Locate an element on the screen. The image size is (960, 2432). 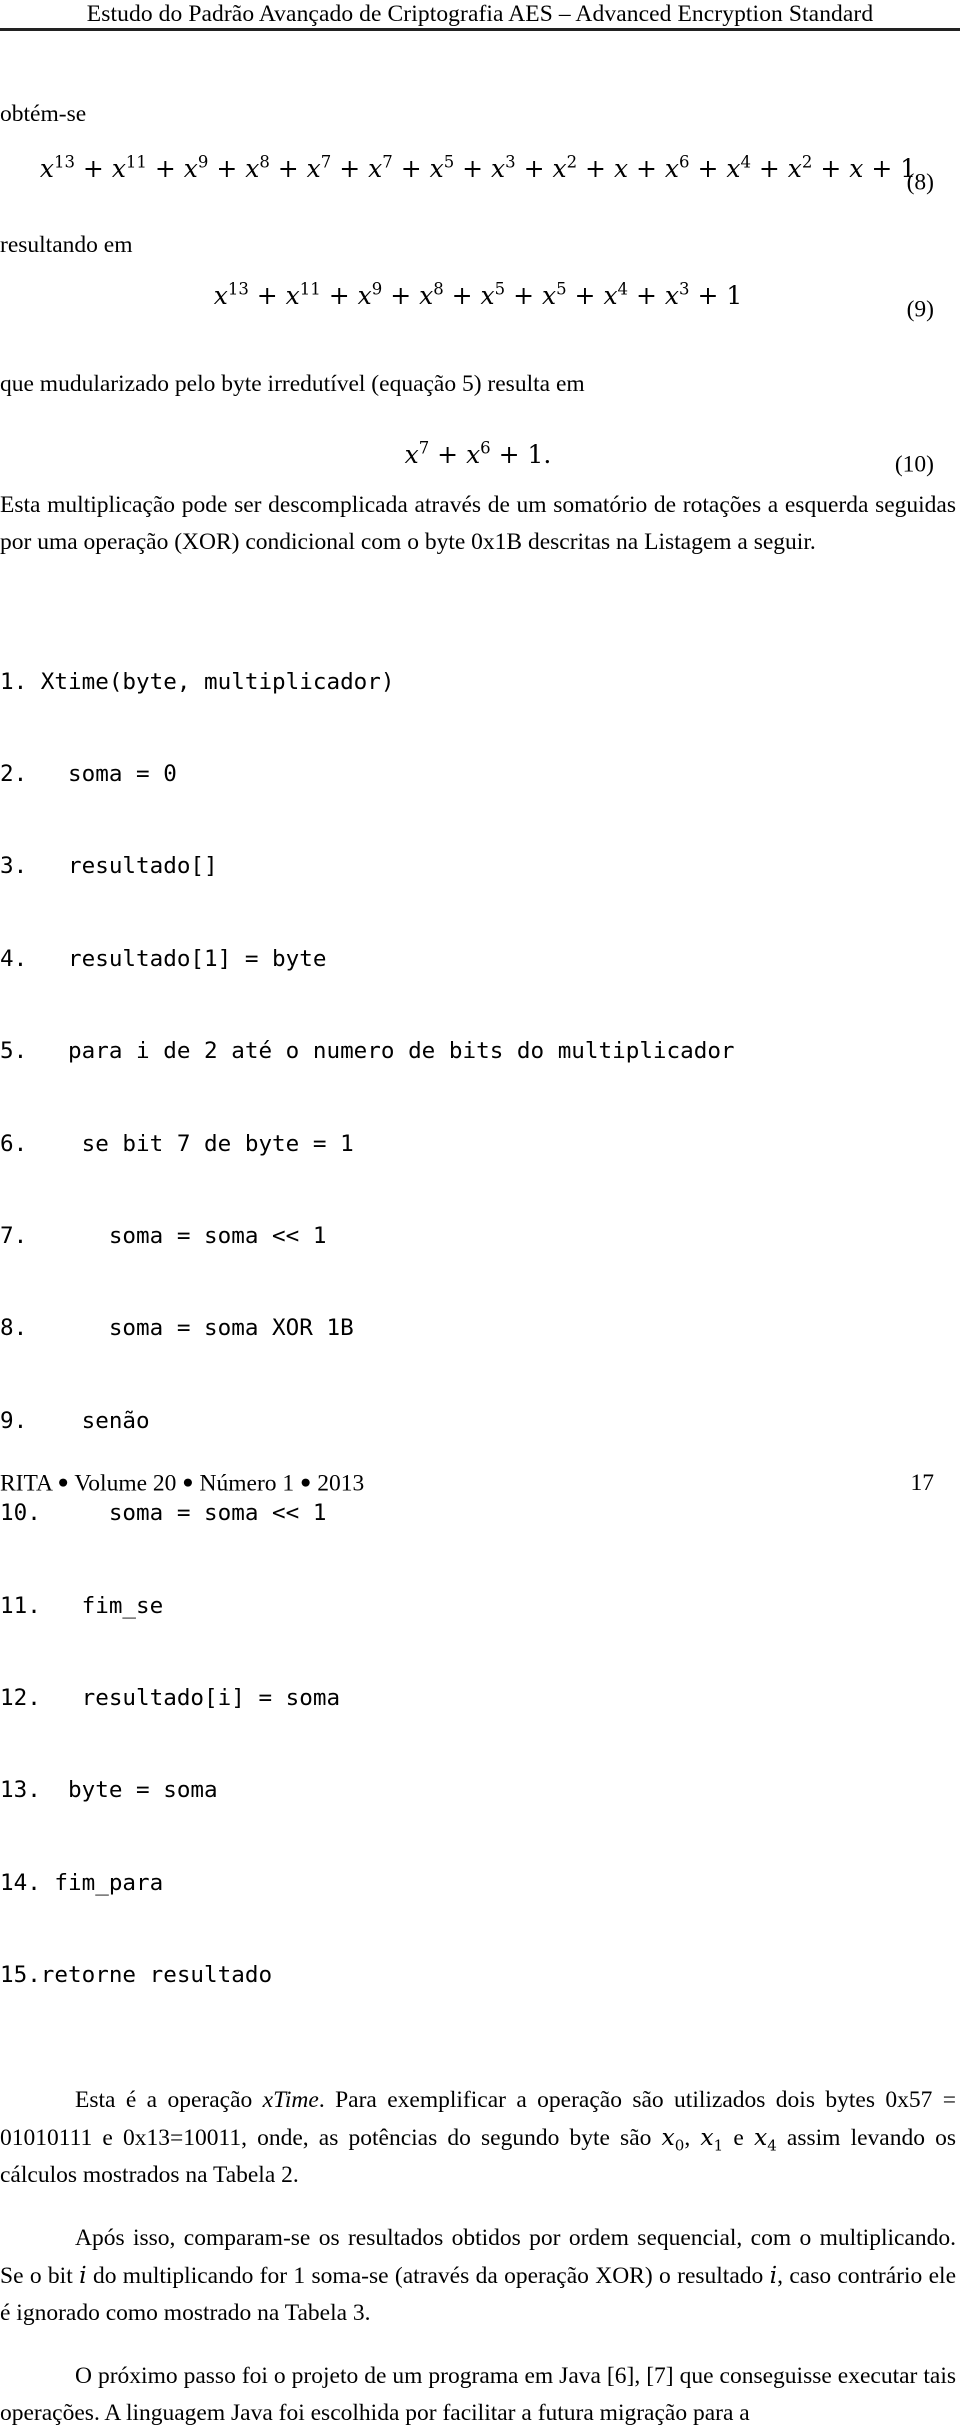
inline-math-x1: x1 is located at coordinates (711, 2138).